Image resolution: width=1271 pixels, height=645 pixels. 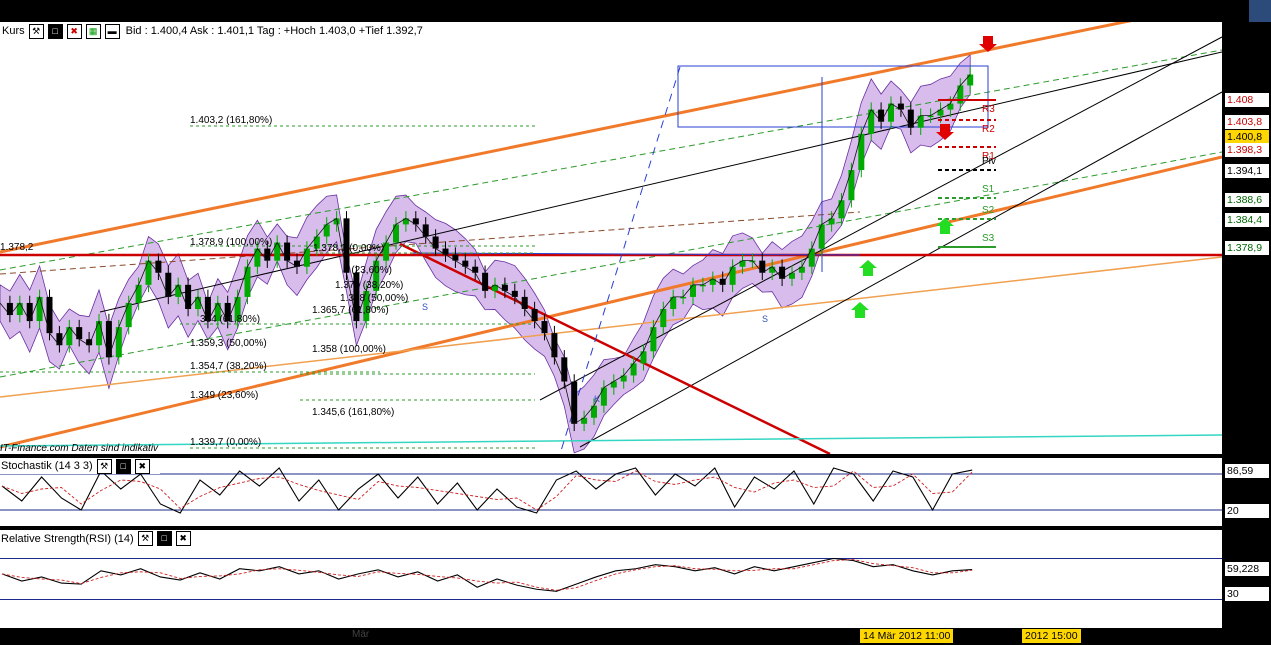 I want to click on stochastic-svg, so click(x=611, y=492).